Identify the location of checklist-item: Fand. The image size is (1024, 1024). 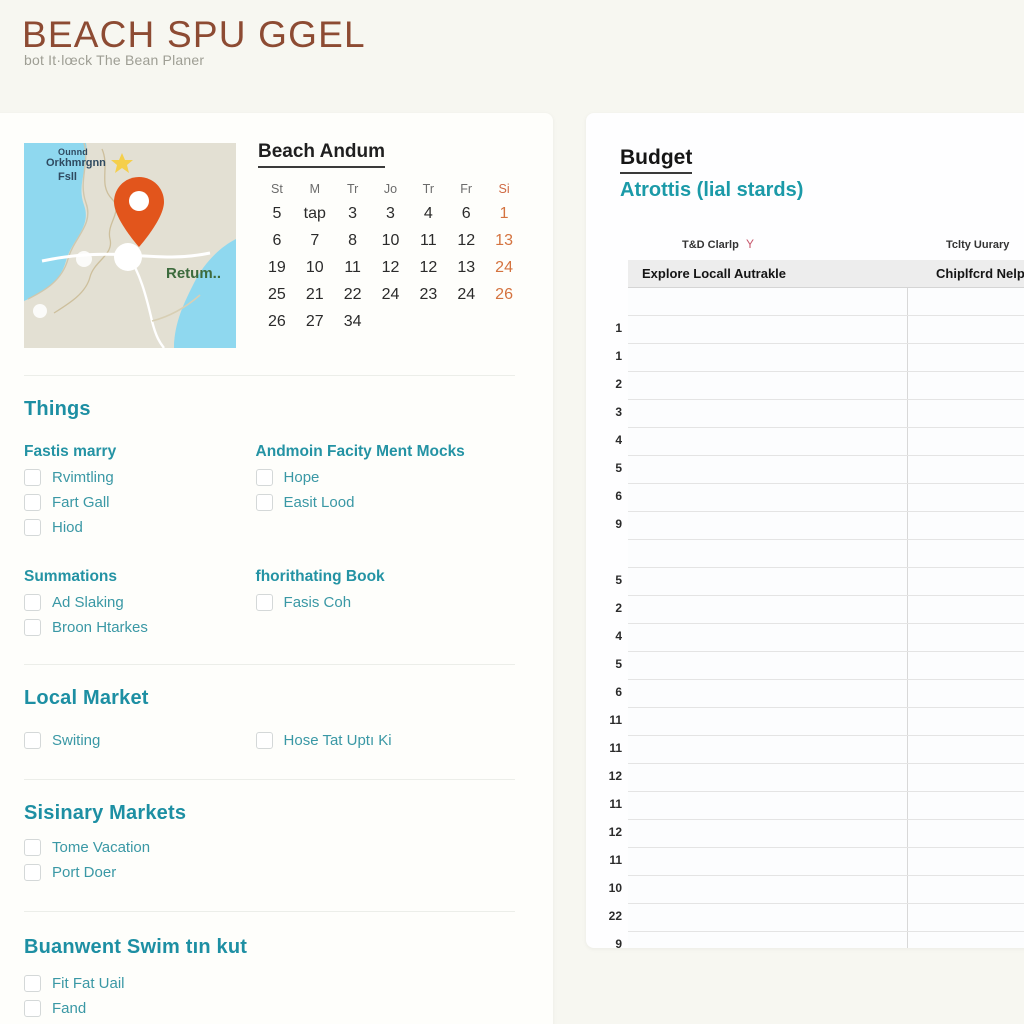
(269, 1008).